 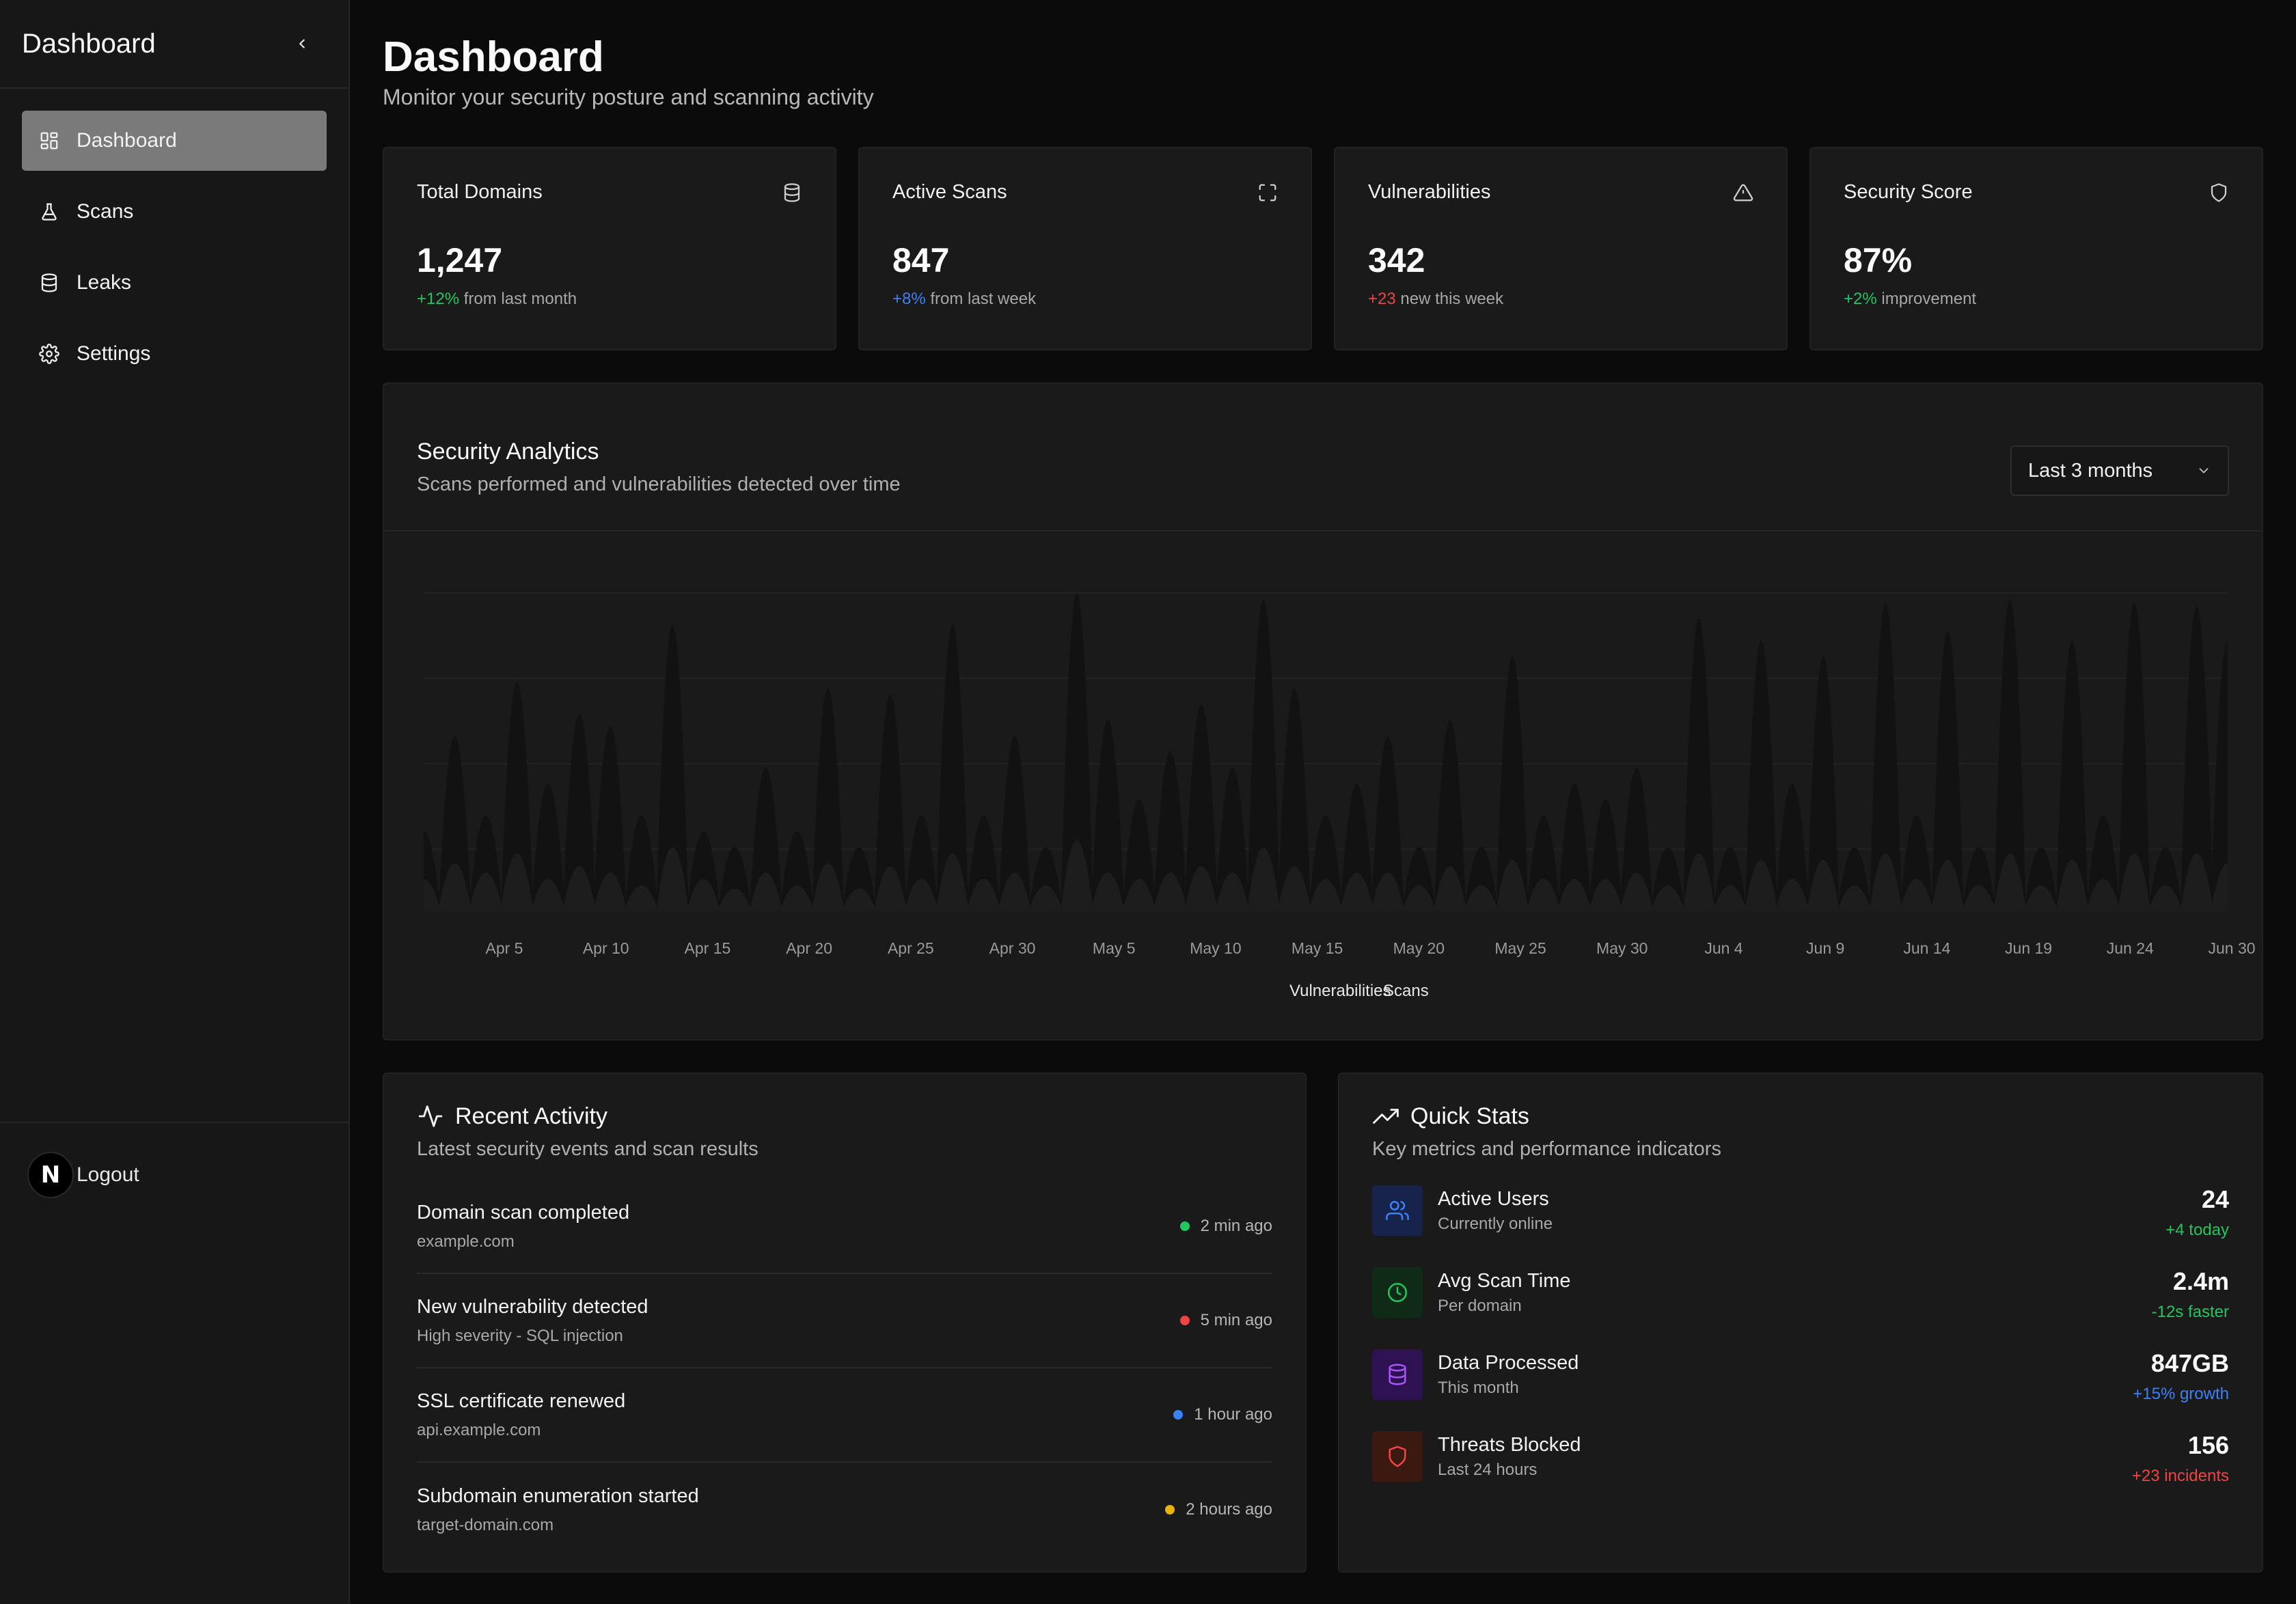 I want to click on quick-stat-subtitle: Last 24 hours, so click(x=1488, y=1469).